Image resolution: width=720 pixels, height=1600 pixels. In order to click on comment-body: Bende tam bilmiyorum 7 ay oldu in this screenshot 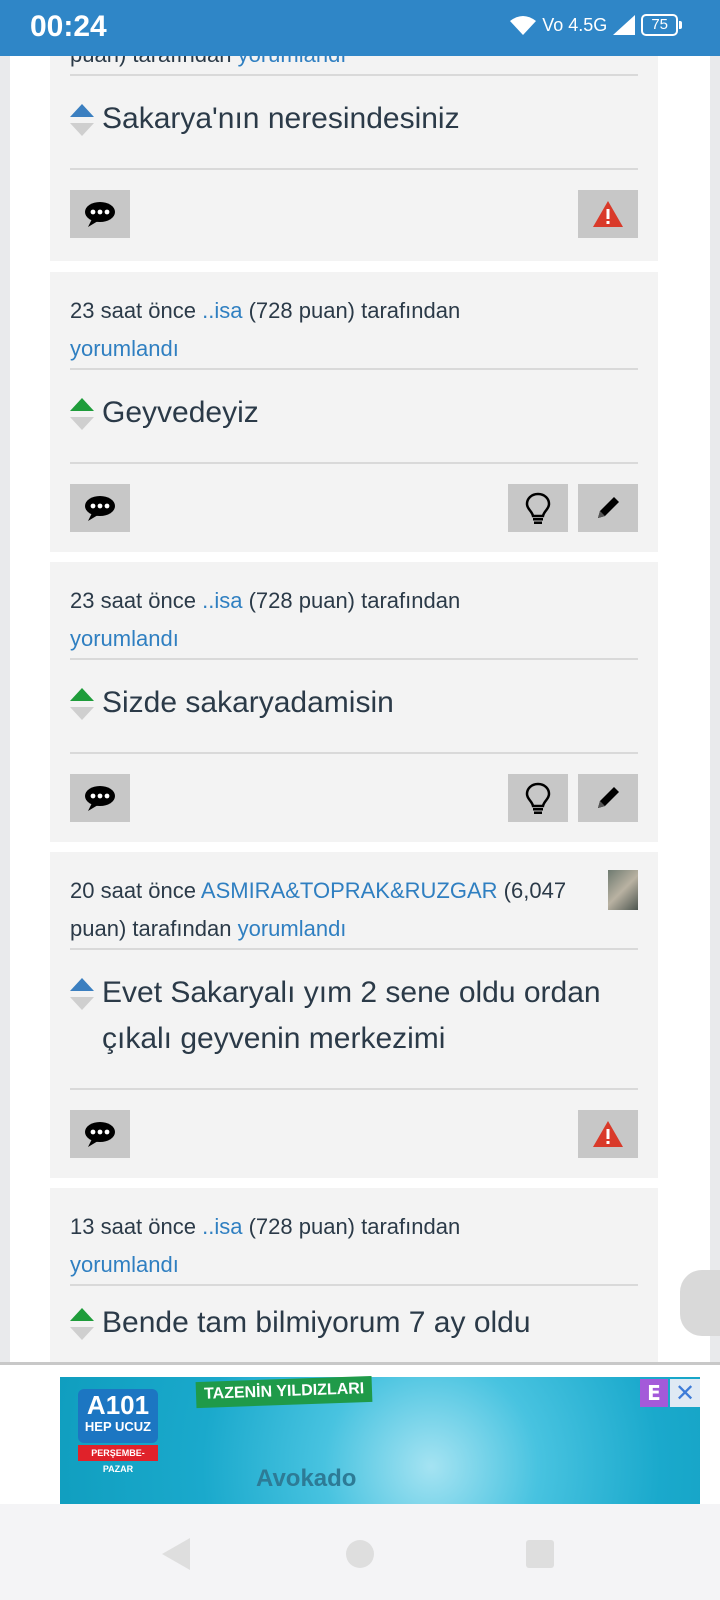, I will do `click(354, 1322)`.